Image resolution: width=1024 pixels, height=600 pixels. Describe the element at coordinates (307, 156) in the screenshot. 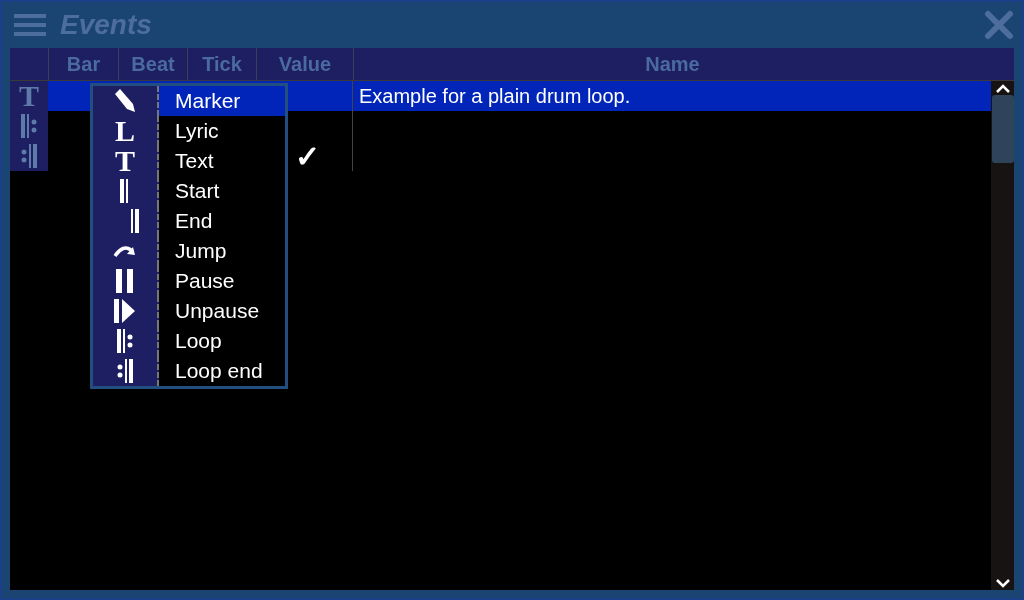

I see `checkmark: ✓` at that location.